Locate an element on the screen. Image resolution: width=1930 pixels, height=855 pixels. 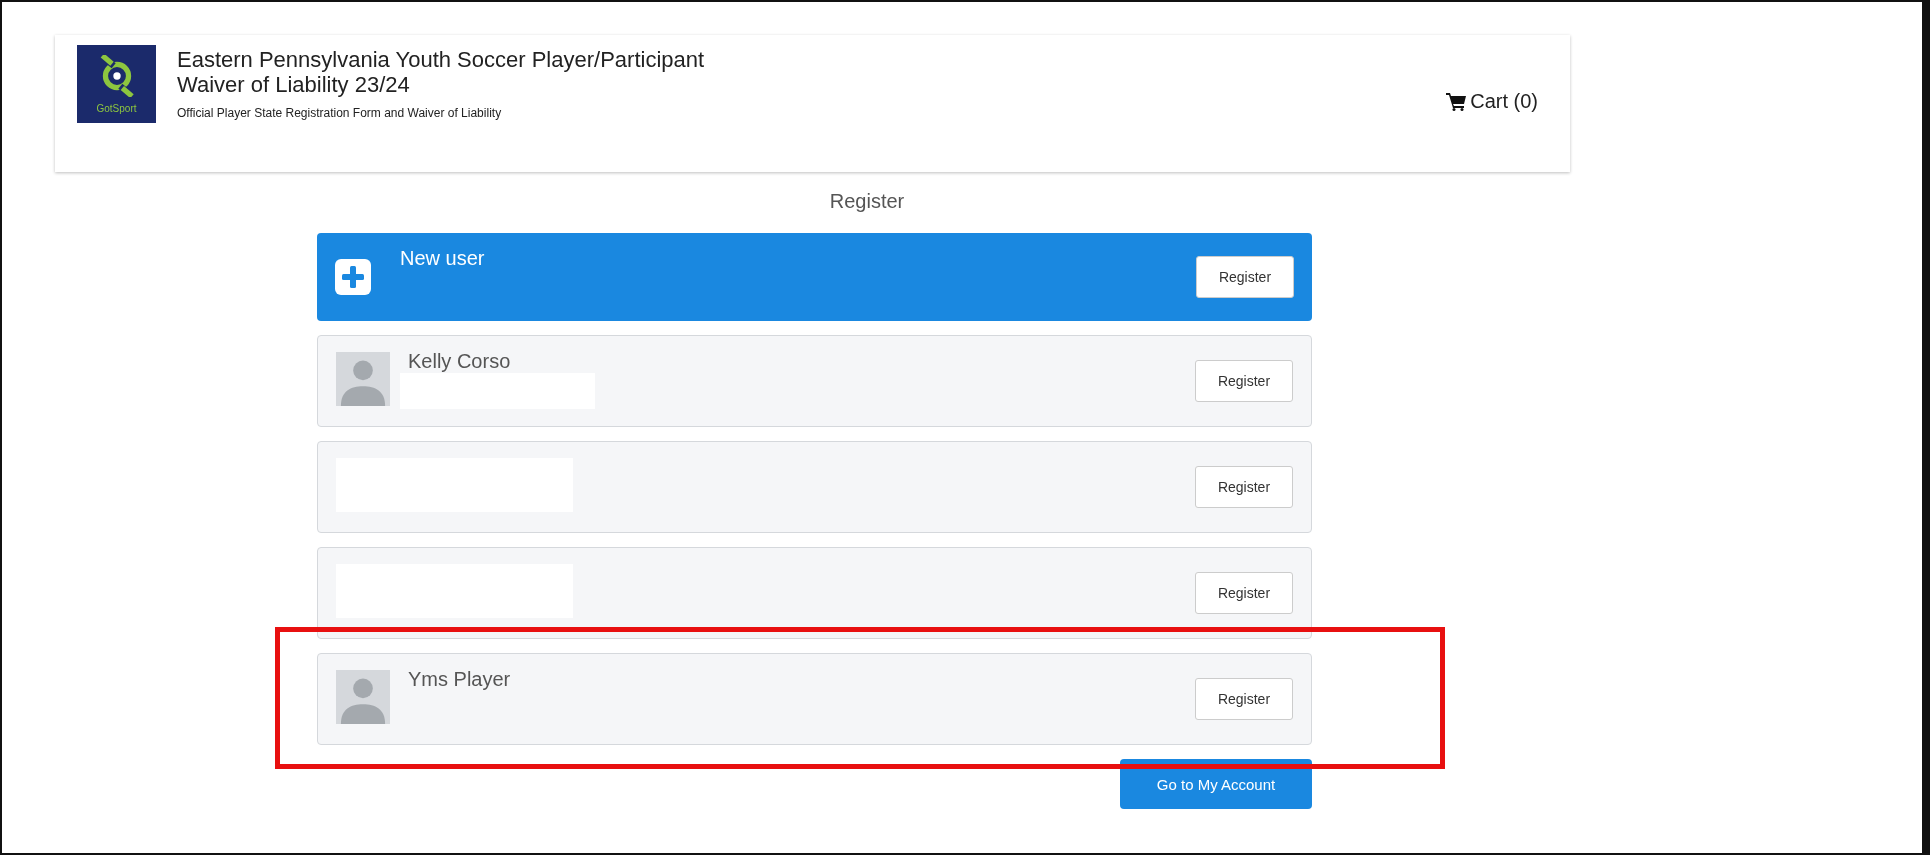
cart-icon is located at coordinates (1456, 101).